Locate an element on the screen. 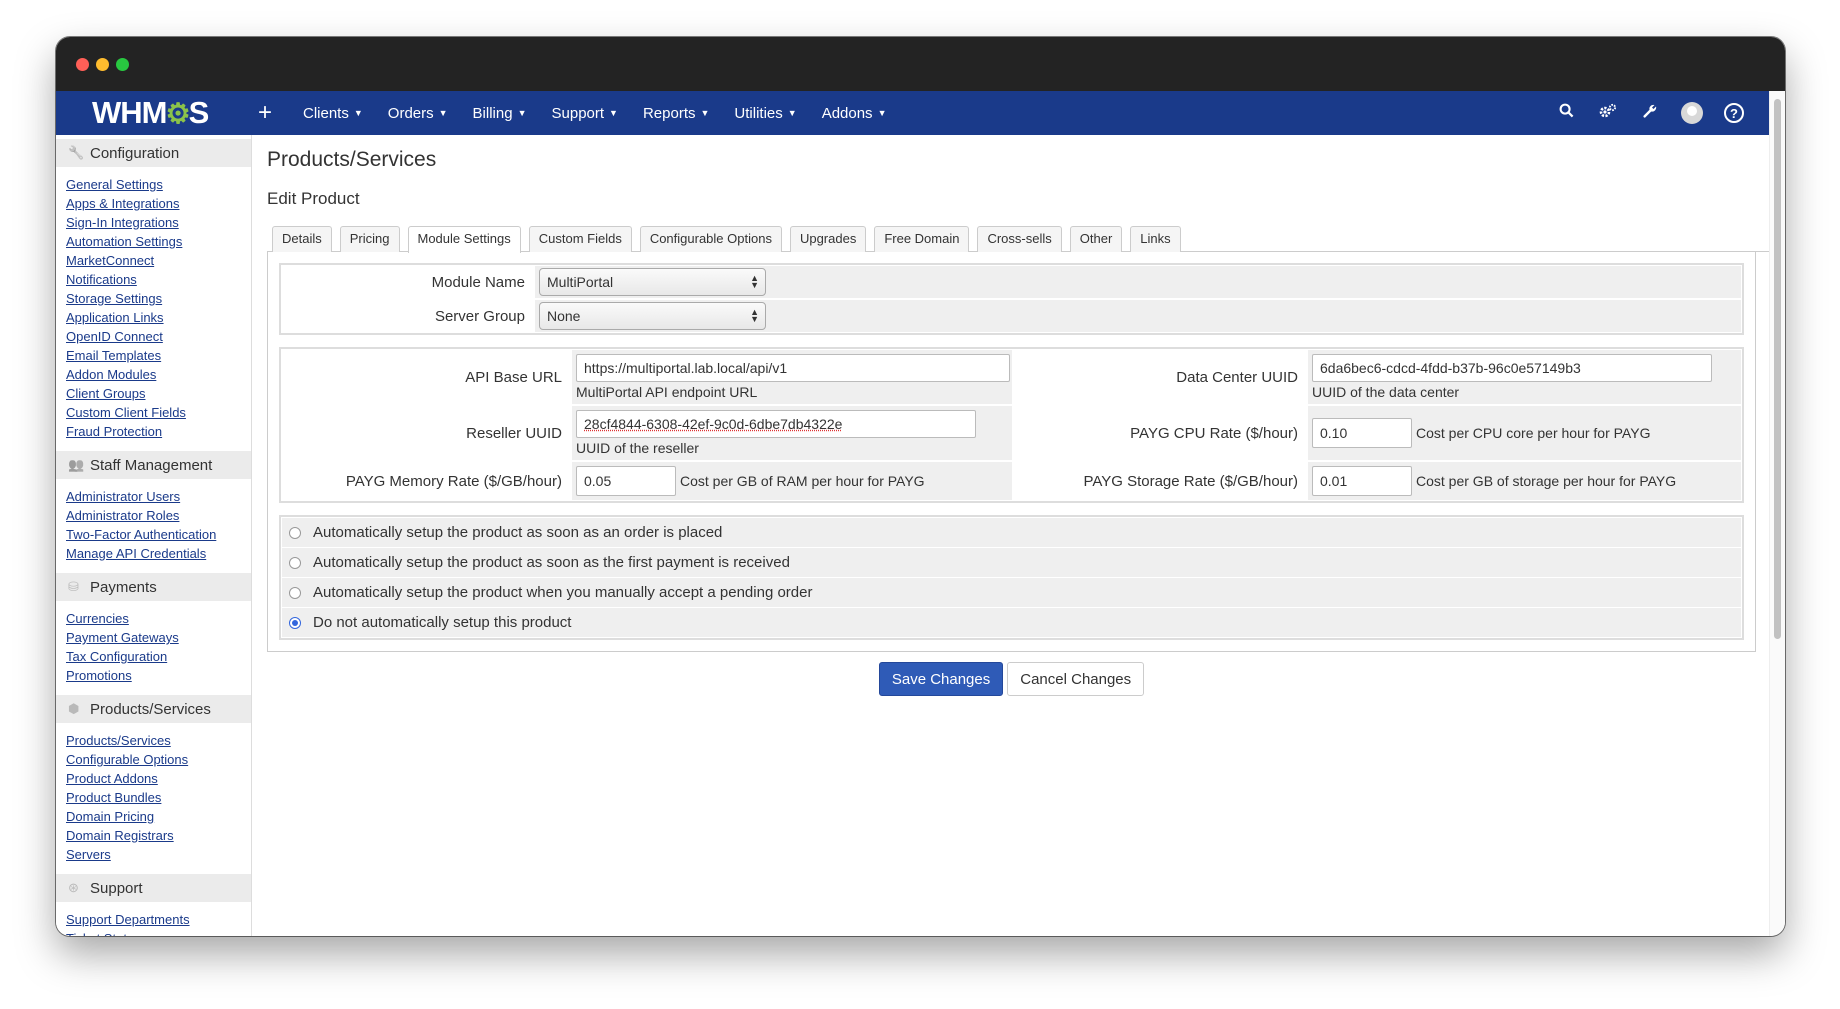 The image size is (1840, 1009). nav-clients: Clients ▼ is located at coordinates (333, 113).